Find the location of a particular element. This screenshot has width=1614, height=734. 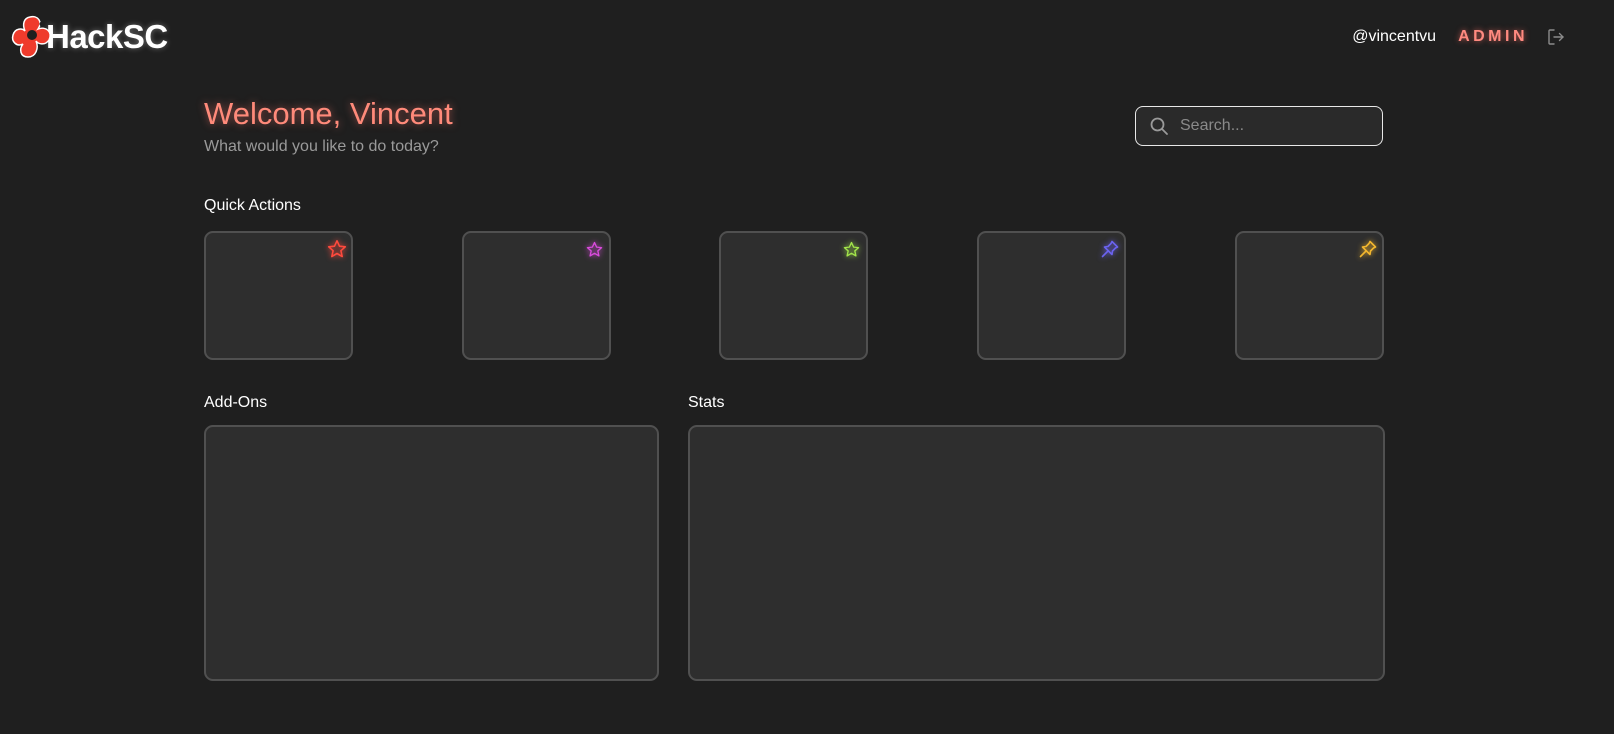

top-bar: HackSC @vincentvu ADMIN is located at coordinates (807, 38).